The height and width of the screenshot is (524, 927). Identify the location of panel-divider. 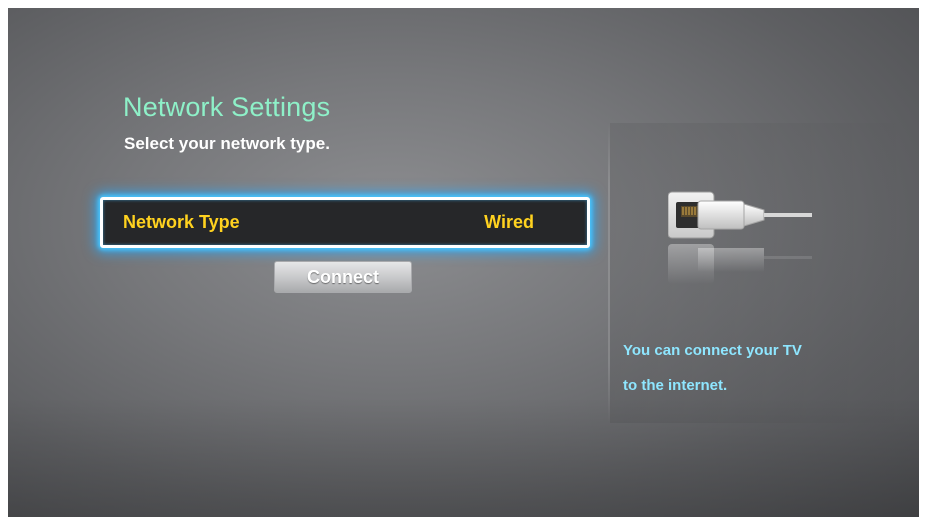
(609, 273).